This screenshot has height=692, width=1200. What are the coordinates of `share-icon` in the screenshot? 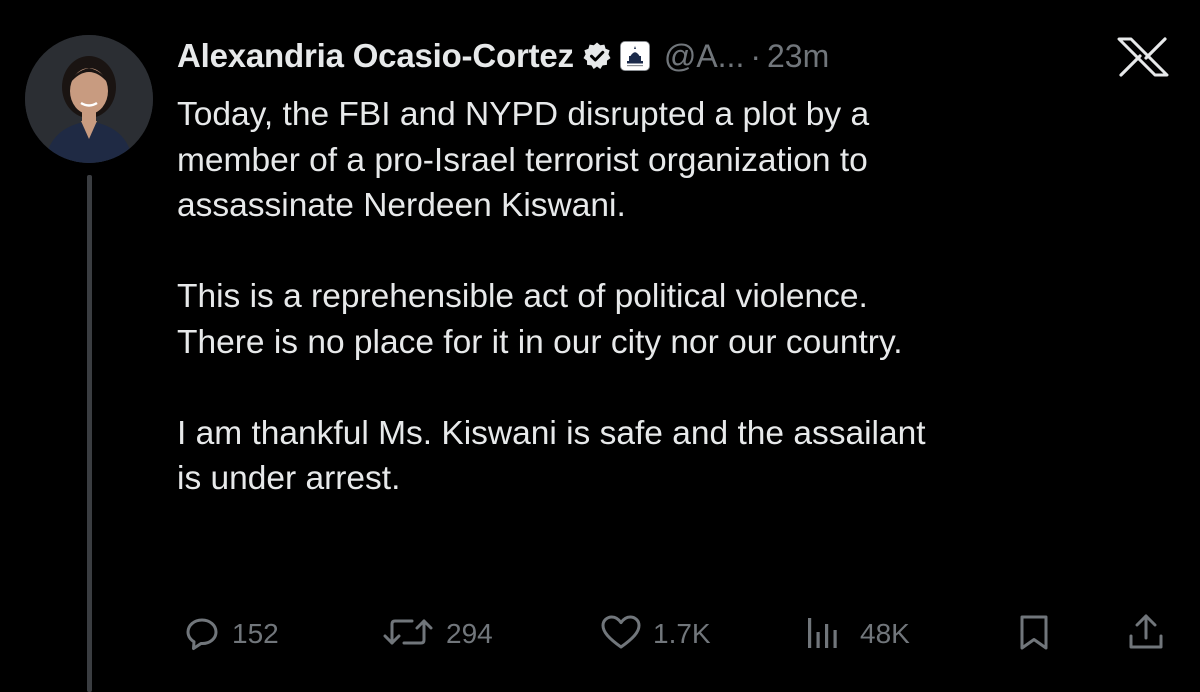 It's located at (1146, 634).